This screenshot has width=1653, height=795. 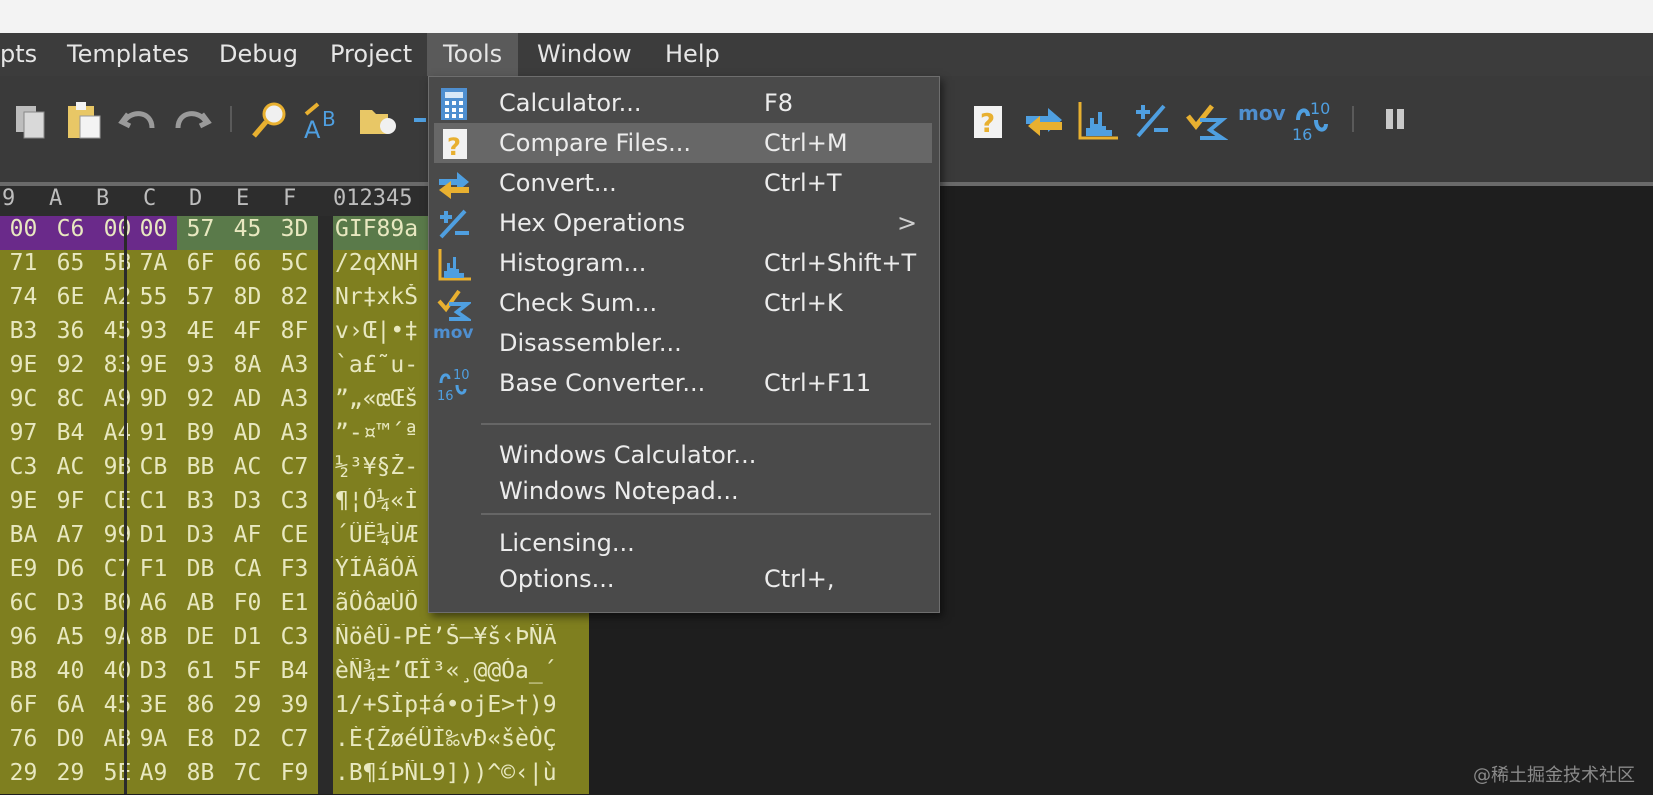 I want to click on hex-byte: E9, so click(x=23, y=573).